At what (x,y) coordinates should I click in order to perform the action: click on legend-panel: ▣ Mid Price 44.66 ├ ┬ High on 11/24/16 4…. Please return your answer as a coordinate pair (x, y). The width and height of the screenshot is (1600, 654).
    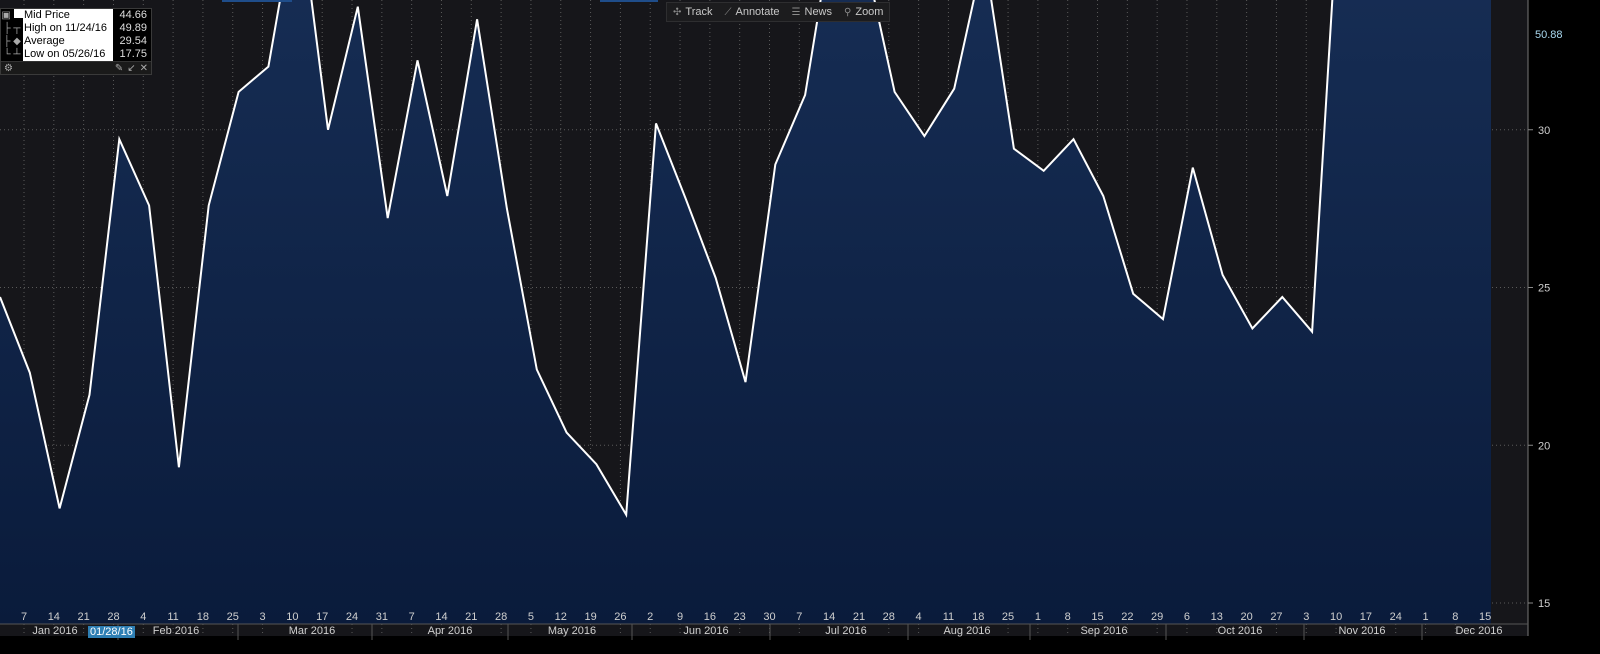
    Looking at the image, I should click on (76, 41).